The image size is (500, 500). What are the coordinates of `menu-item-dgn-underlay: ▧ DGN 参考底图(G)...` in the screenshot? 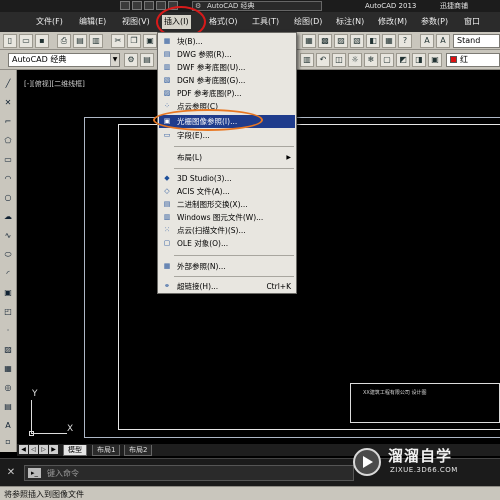 It's located at (227, 80).